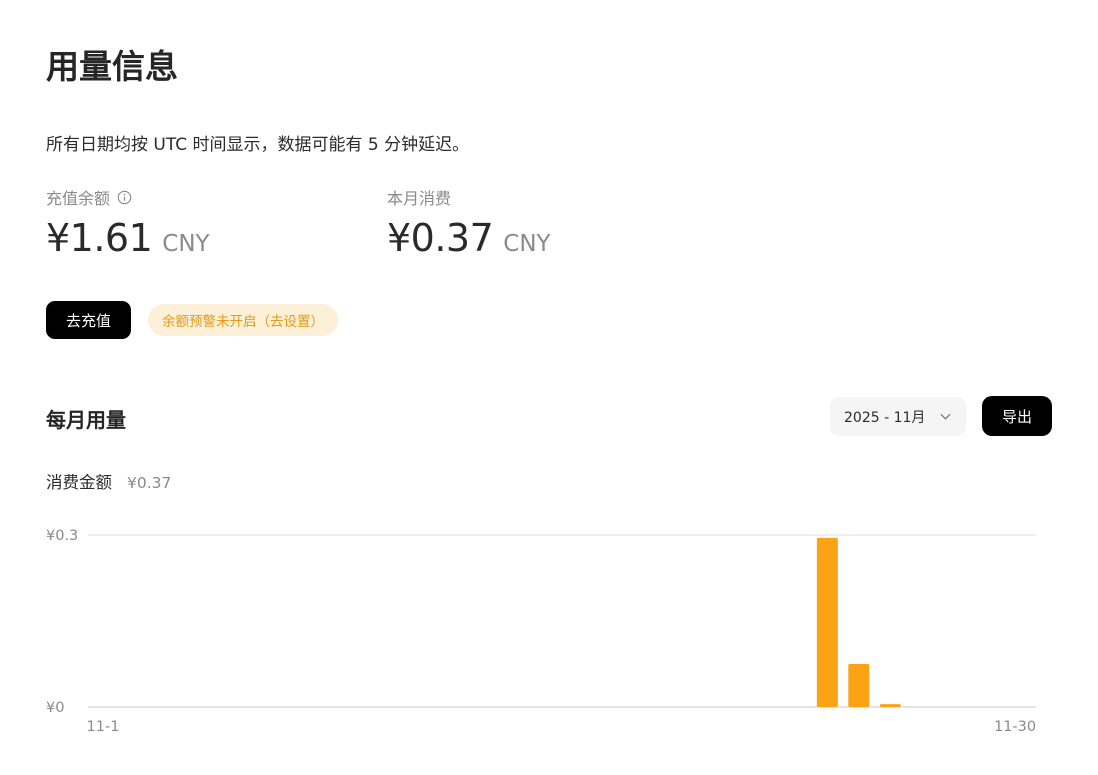  Describe the element at coordinates (86, 420) in the screenshot. I see `monthly-usage-title: 每月用量` at that location.